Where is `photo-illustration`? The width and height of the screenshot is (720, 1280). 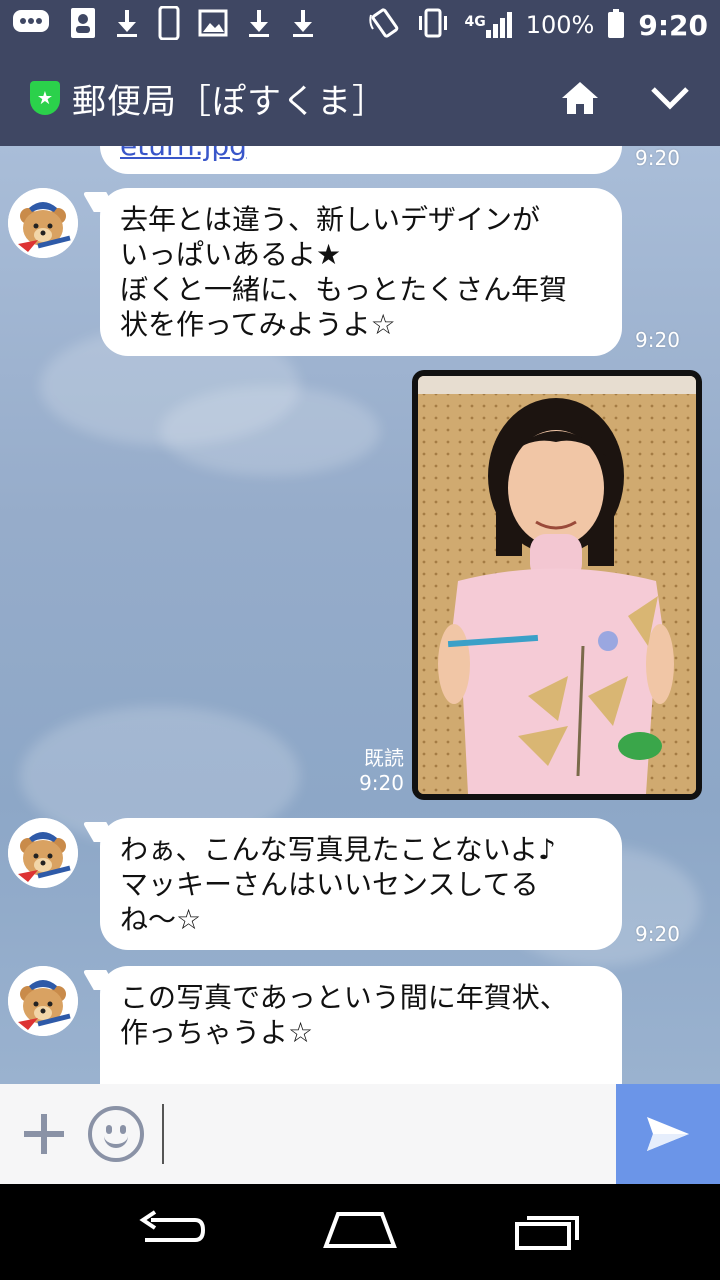
photo-illustration is located at coordinates (557, 585).